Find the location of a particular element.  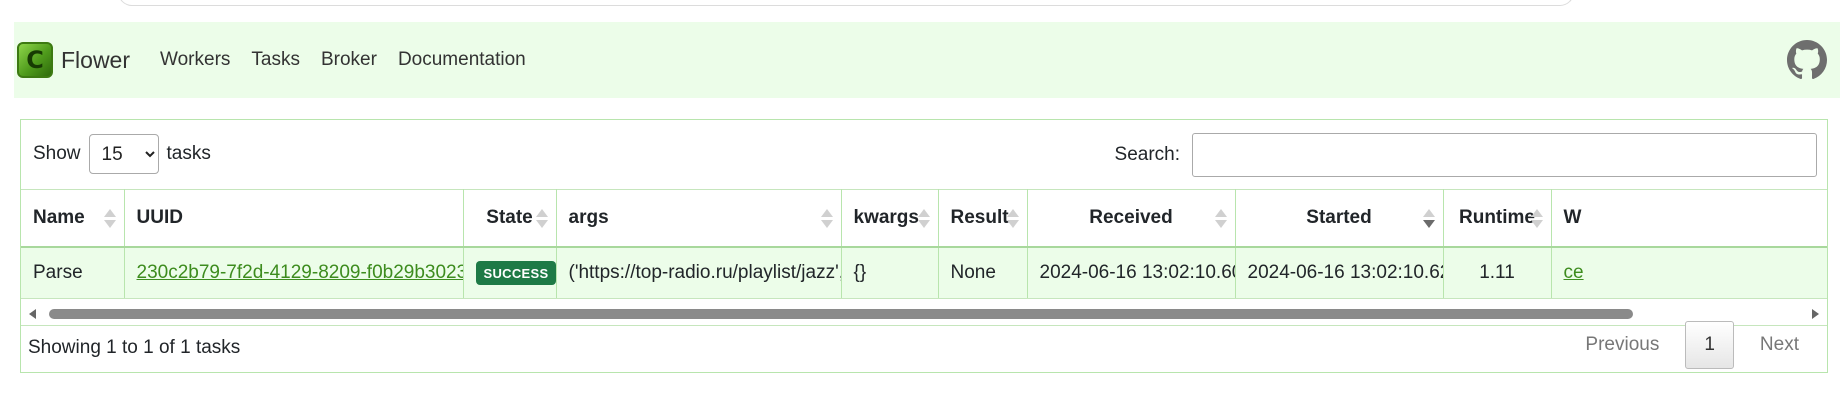

horizontal-scrollbar is located at coordinates (924, 314).